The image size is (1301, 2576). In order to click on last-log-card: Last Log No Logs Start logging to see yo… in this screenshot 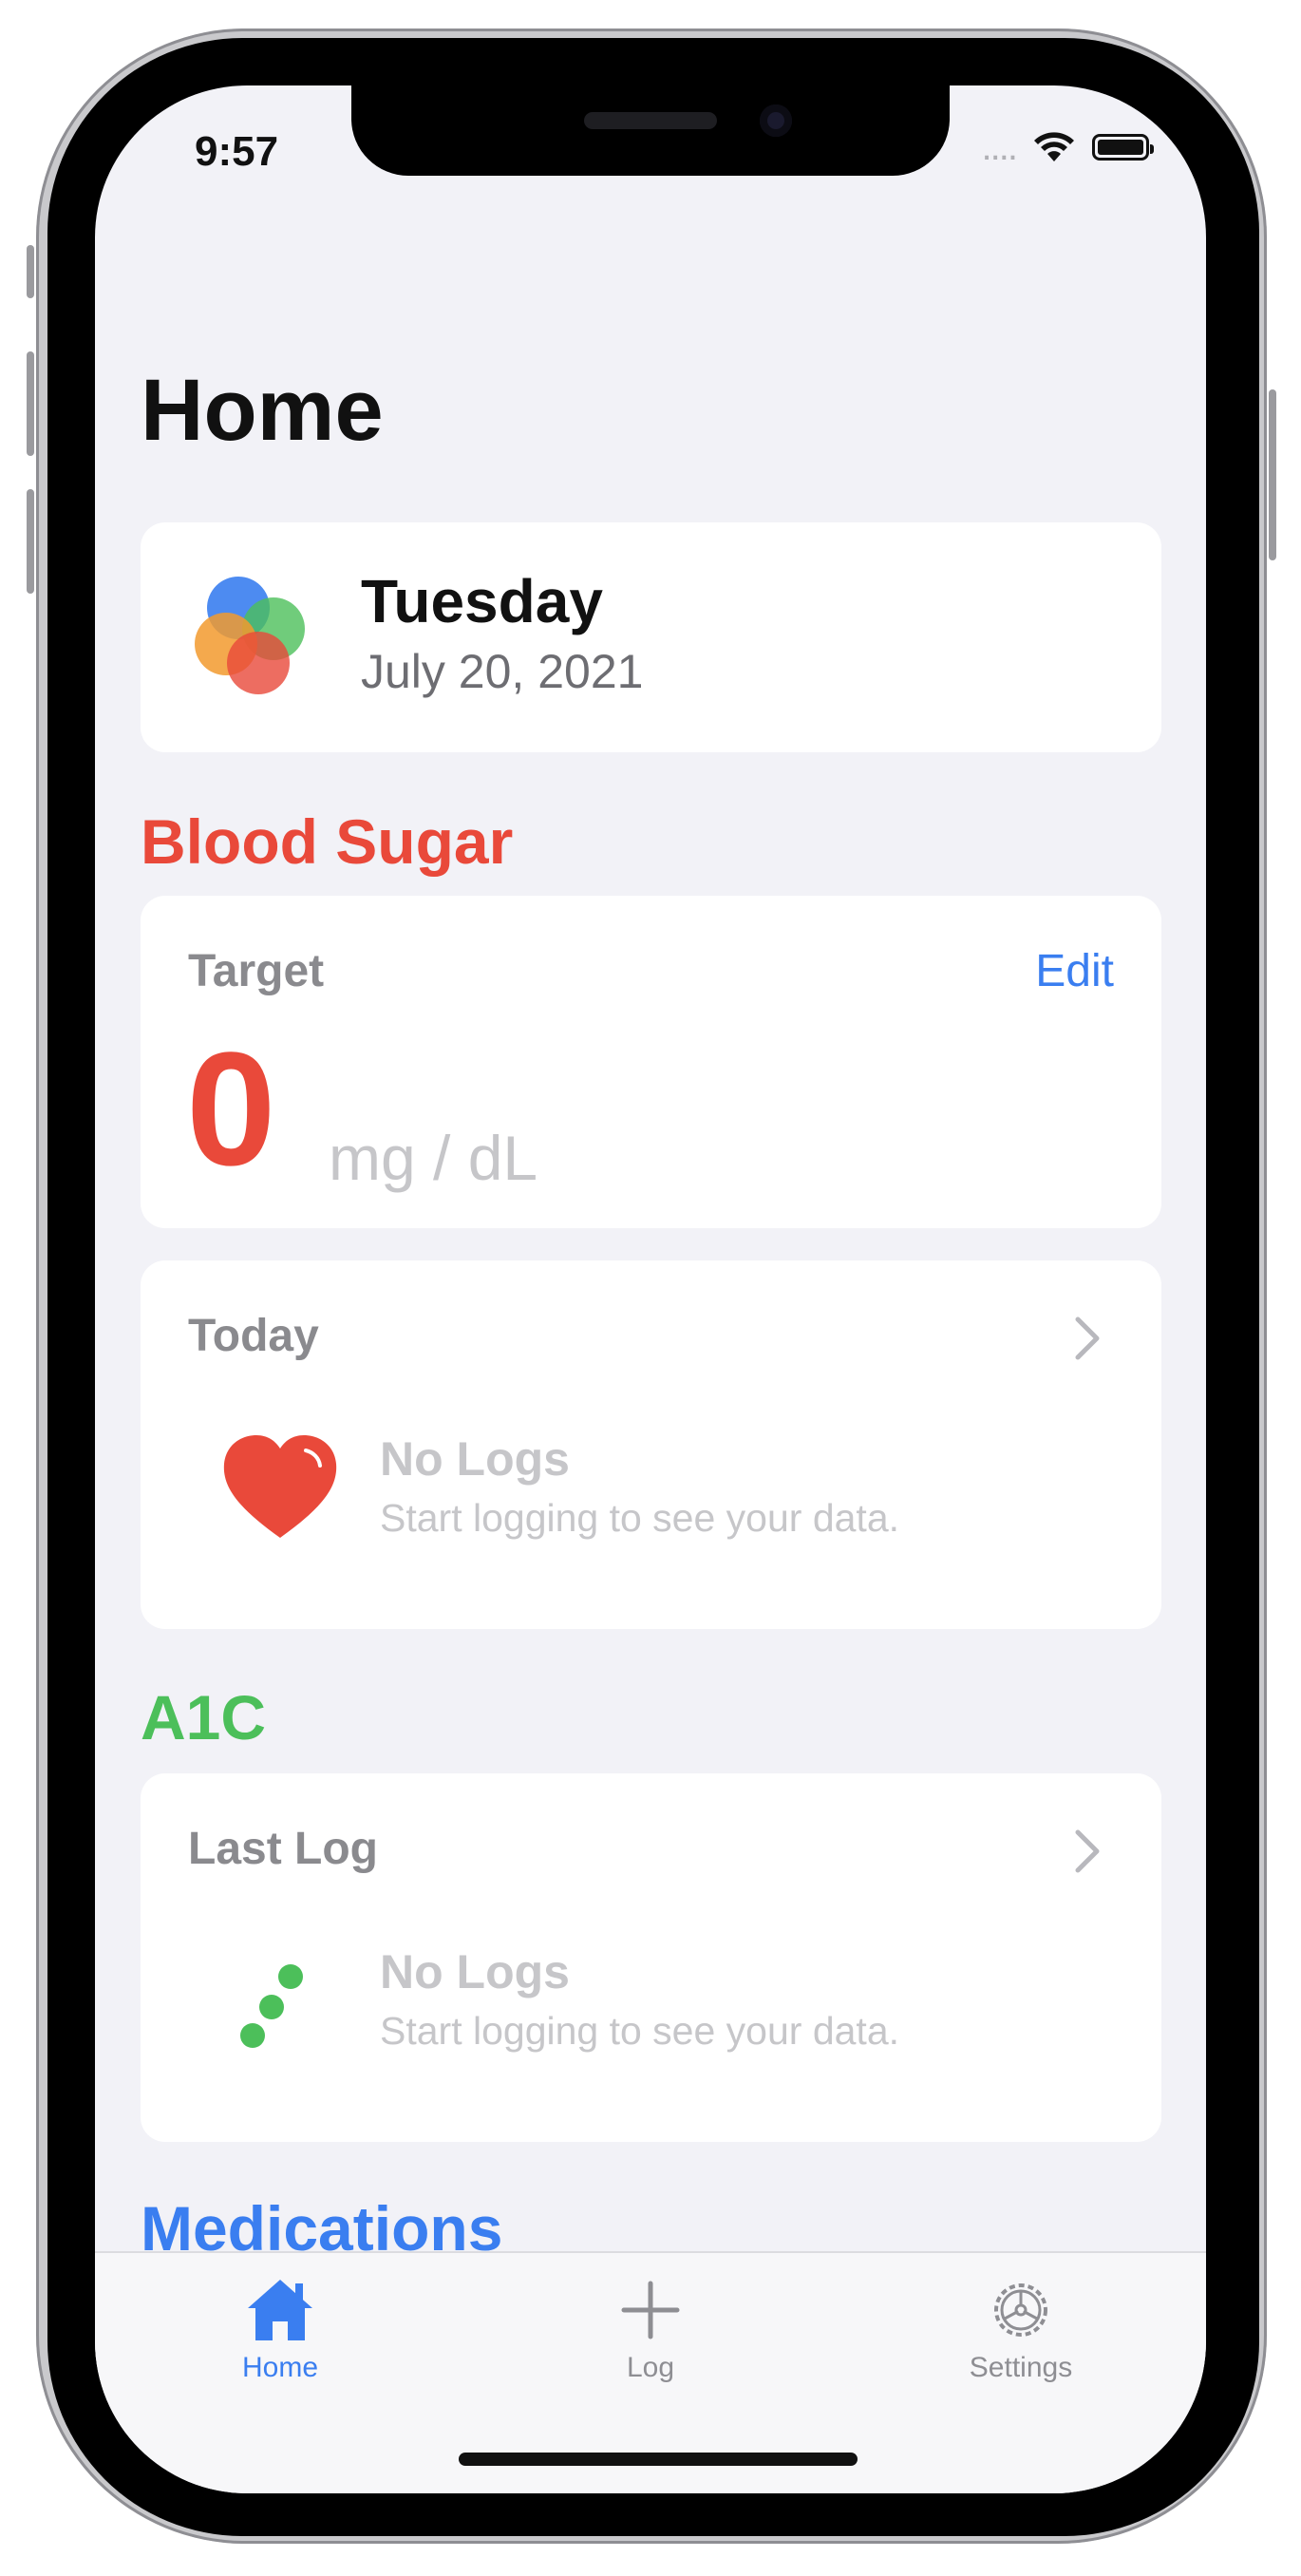, I will do `click(651, 1957)`.